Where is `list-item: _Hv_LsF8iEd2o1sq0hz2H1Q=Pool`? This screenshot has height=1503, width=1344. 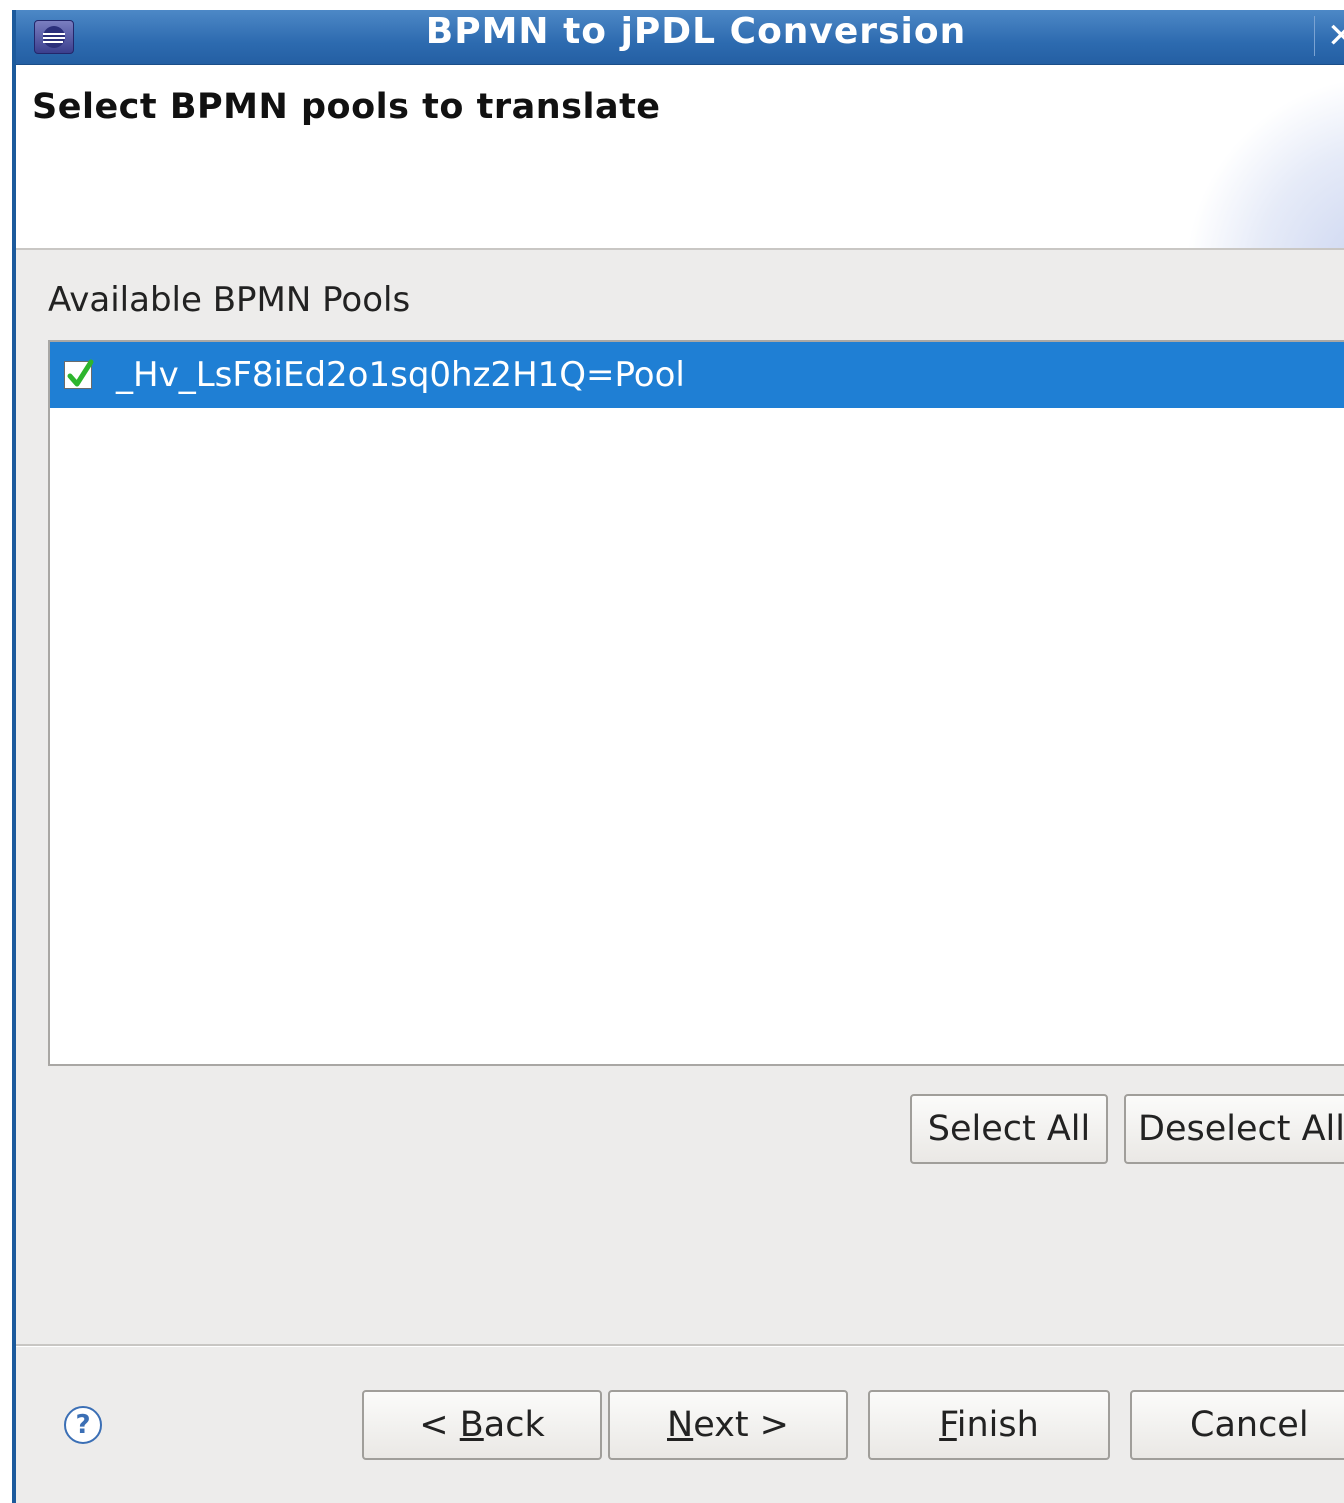
list-item: _Hv_LsF8iEd2o1sq0hz2H1Q=Pool is located at coordinates (697, 375).